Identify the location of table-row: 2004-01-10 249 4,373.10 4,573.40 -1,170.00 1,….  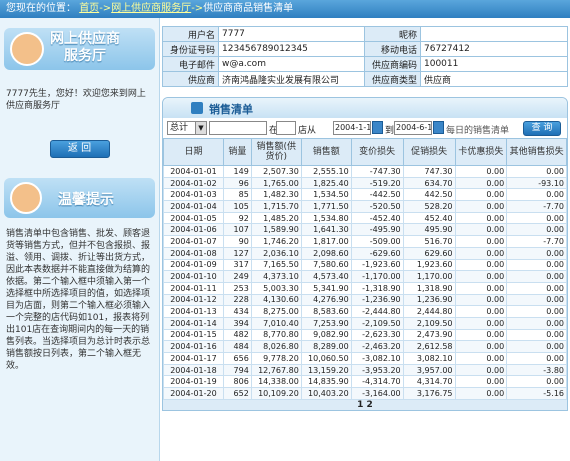
(365, 276).